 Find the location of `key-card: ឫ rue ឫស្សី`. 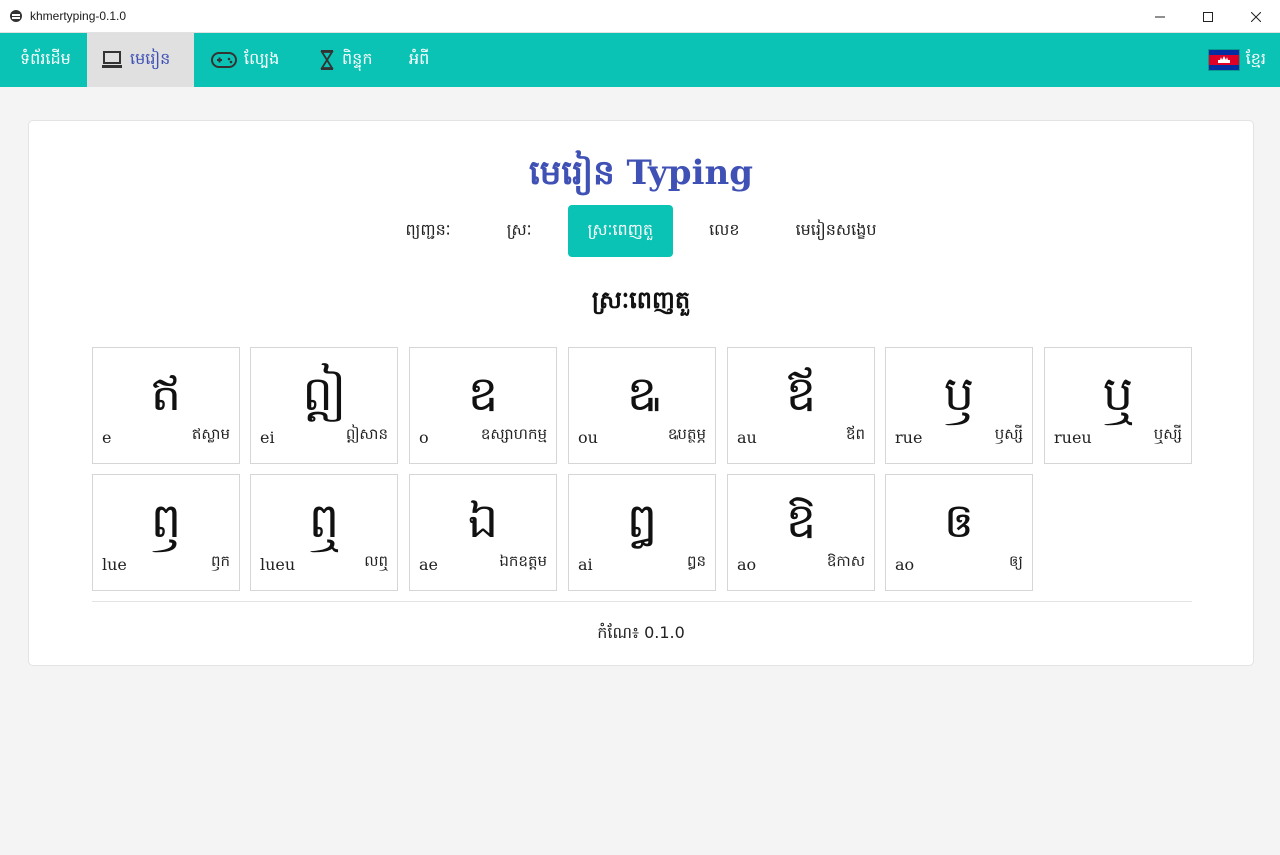

key-card: ឫ rue ឫស្សី is located at coordinates (959, 405).